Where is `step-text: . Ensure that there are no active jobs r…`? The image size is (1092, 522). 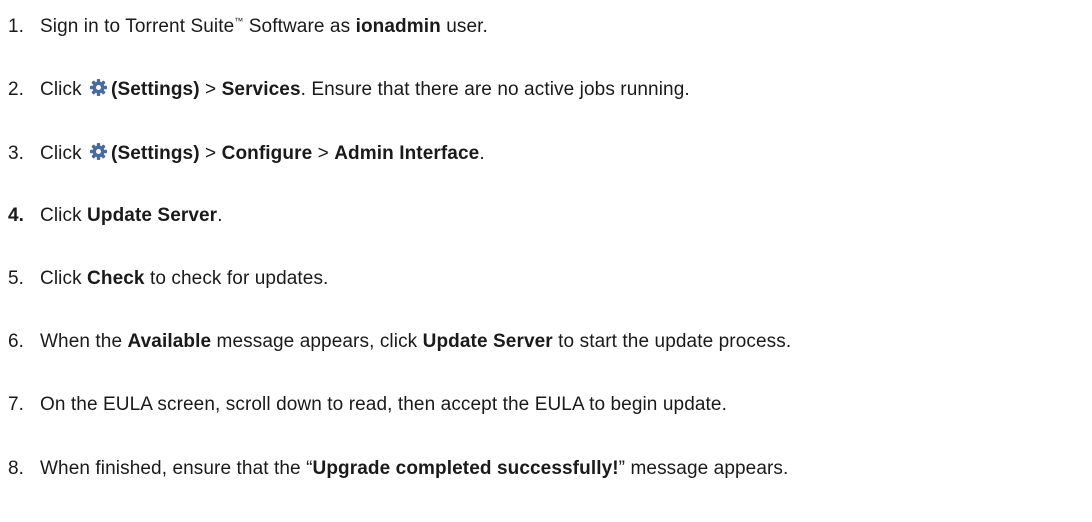 step-text: . Ensure that there are no active jobs r… is located at coordinates (495, 89).